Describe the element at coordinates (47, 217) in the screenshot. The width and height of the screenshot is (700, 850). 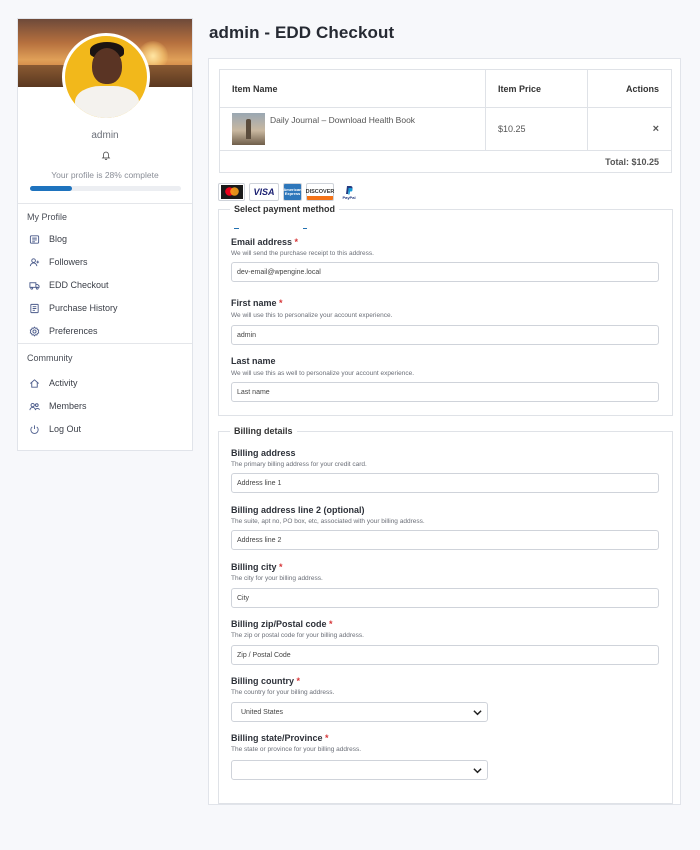
I see `my-profile-title: My Profile` at that location.